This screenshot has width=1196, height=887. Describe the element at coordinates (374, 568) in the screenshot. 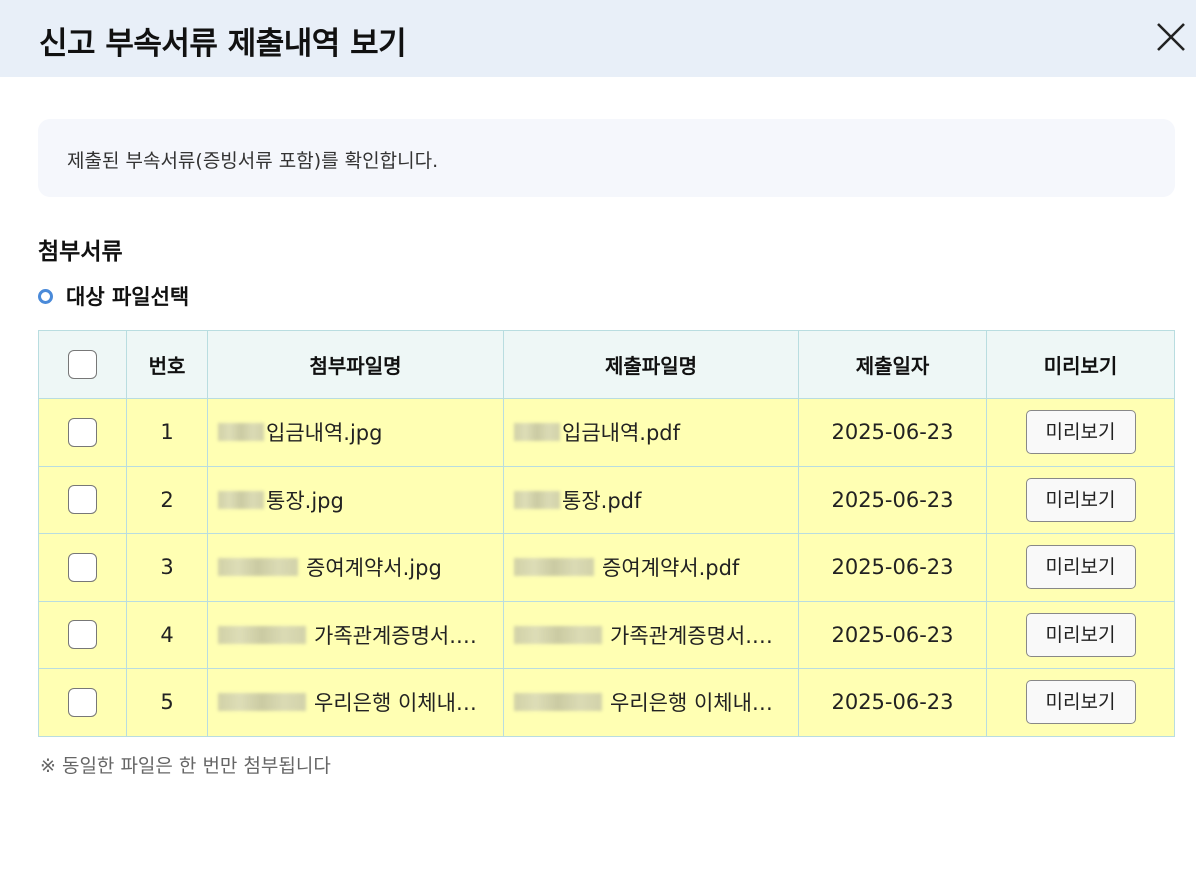

I see `attach-filename: 증여계약서.jpg` at that location.